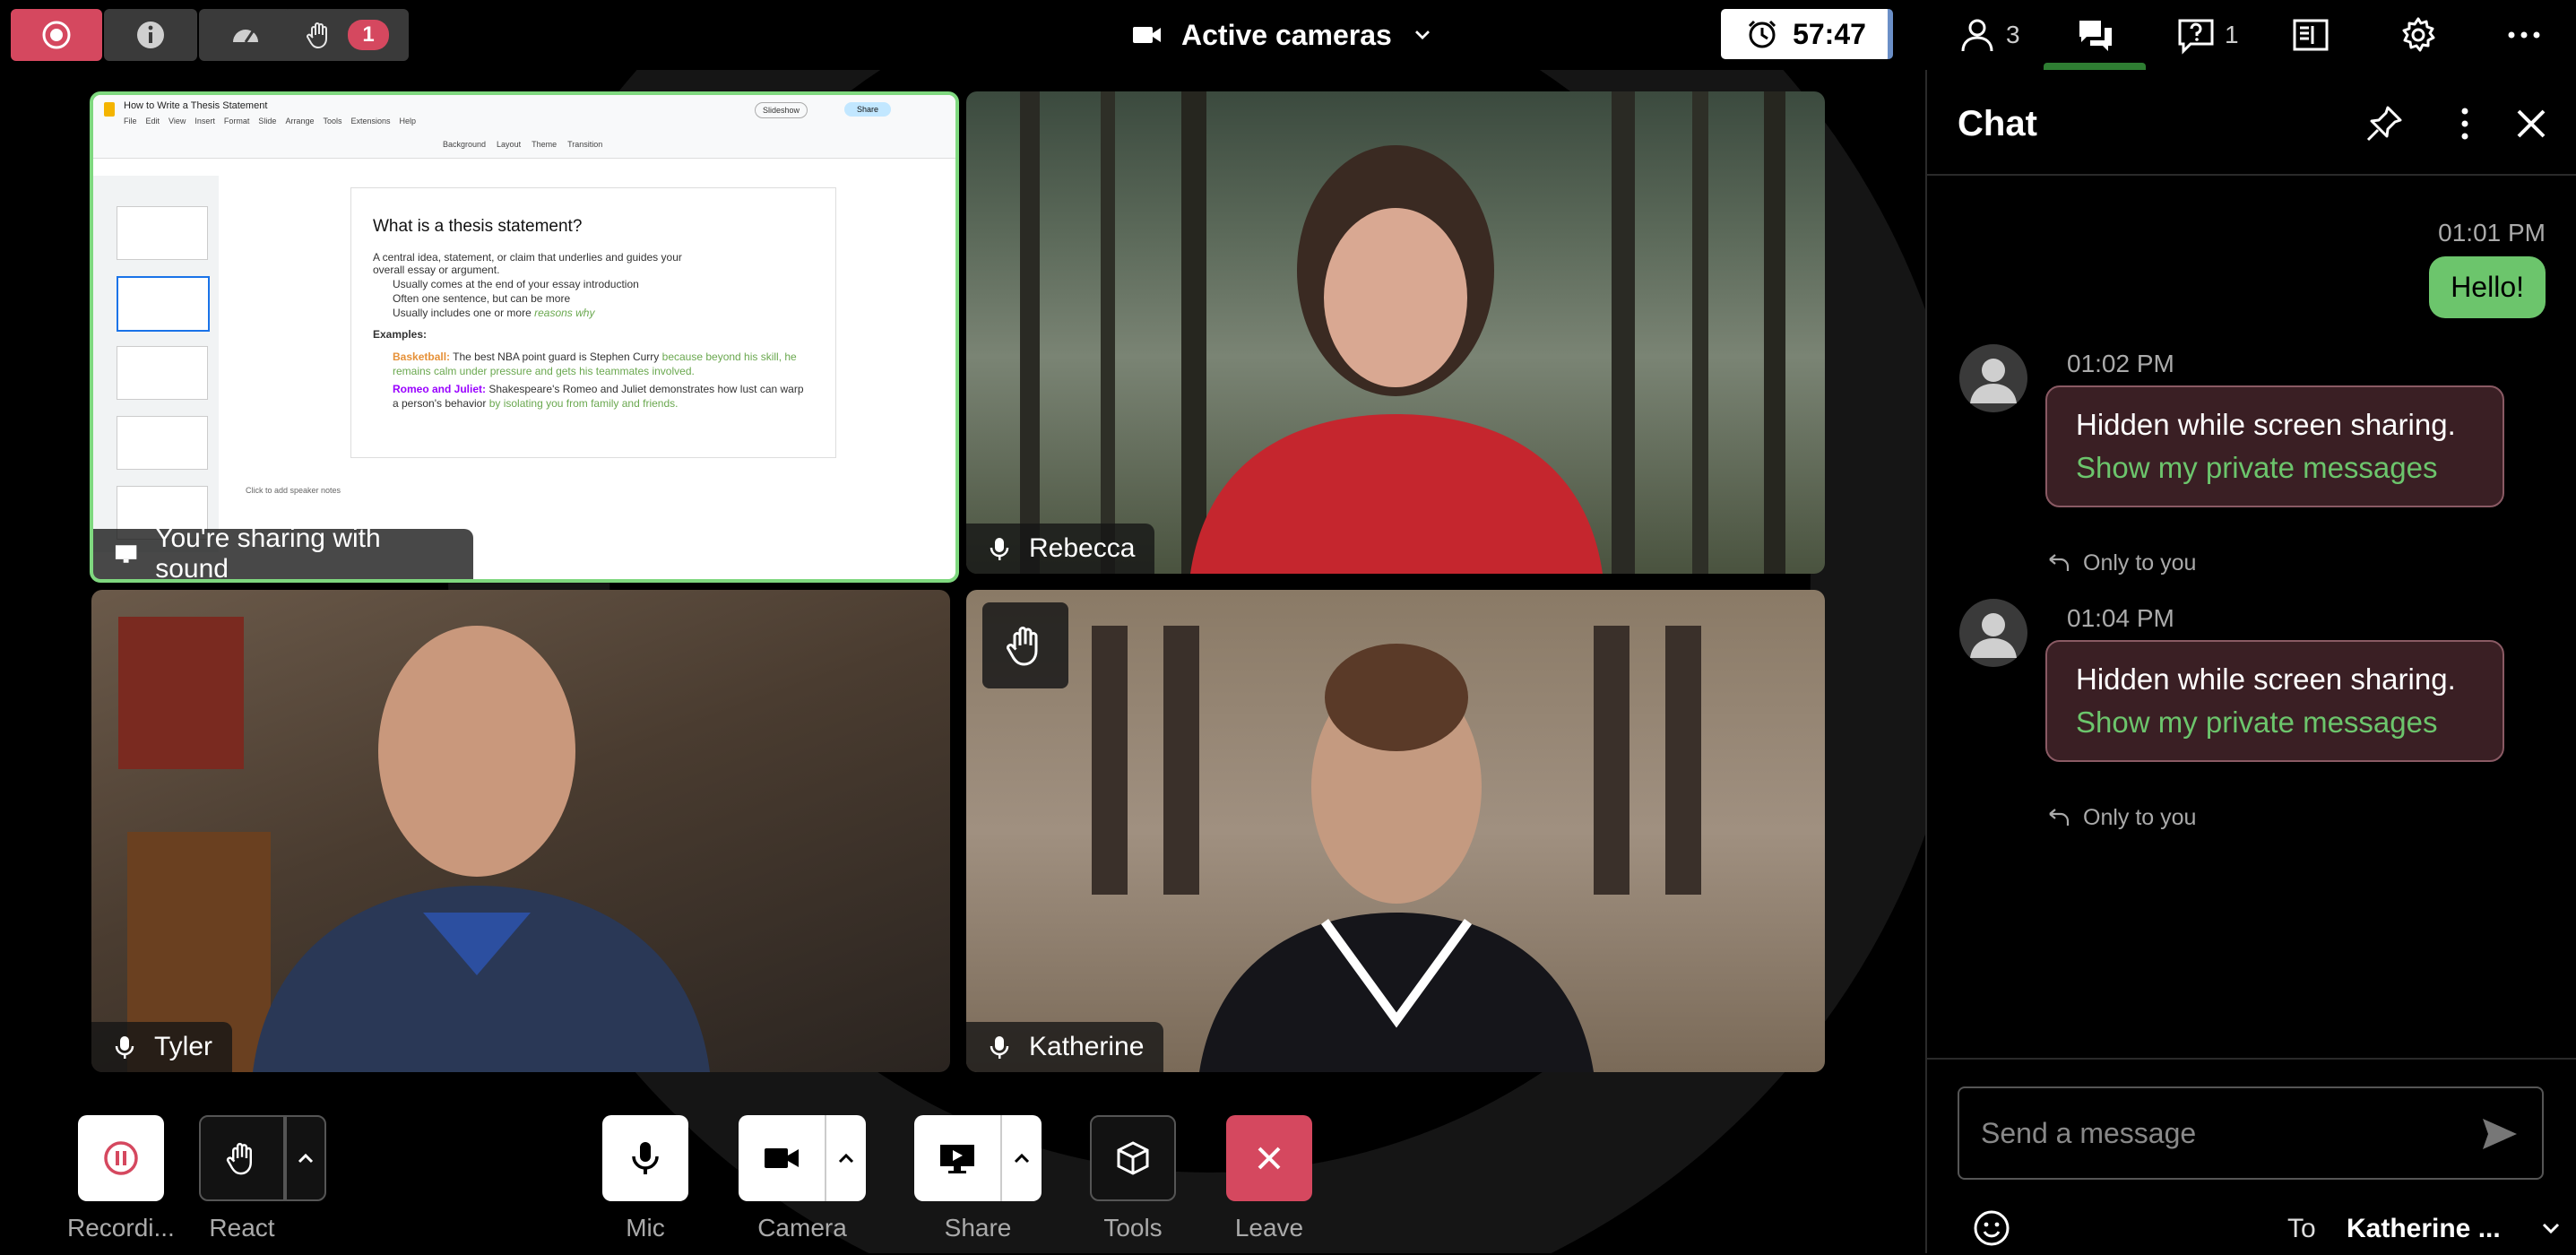 The width and height of the screenshot is (2576, 1255). I want to click on menu-item: Format, so click(237, 121).